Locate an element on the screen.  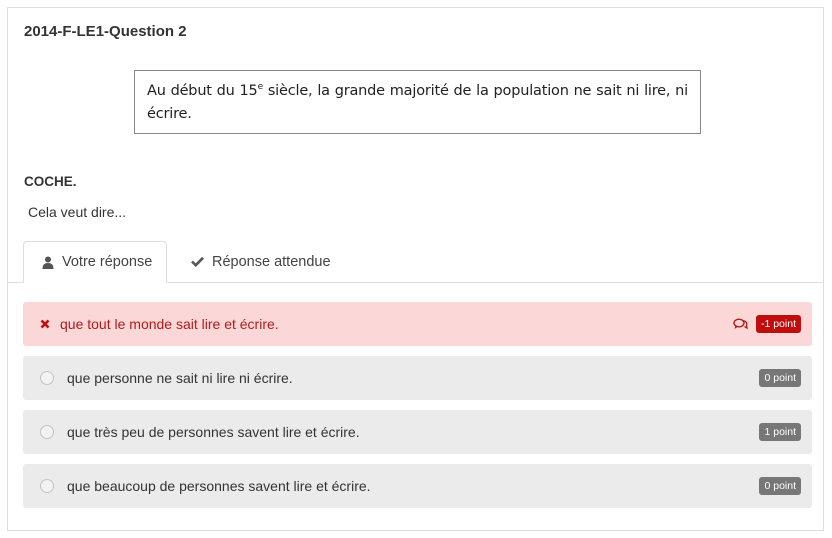
cross-icon is located at coordinates (45, 324).